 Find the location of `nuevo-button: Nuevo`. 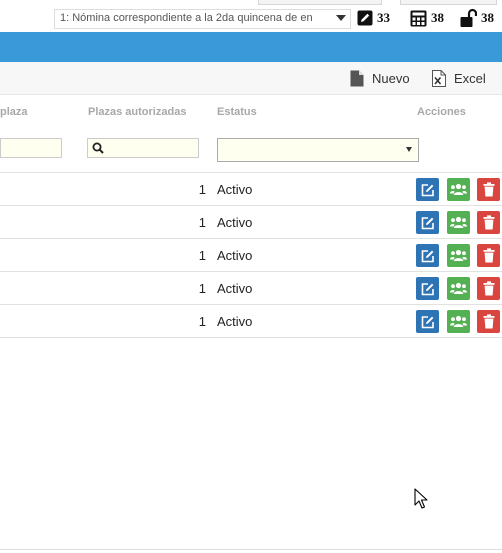

nuevo-button: Nuevo is located at coordinates (380, 78).